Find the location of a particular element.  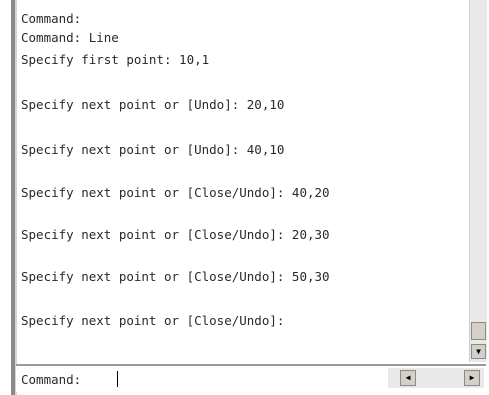

chevron-down-icon: ▼ is located at coordinates (478, 351).